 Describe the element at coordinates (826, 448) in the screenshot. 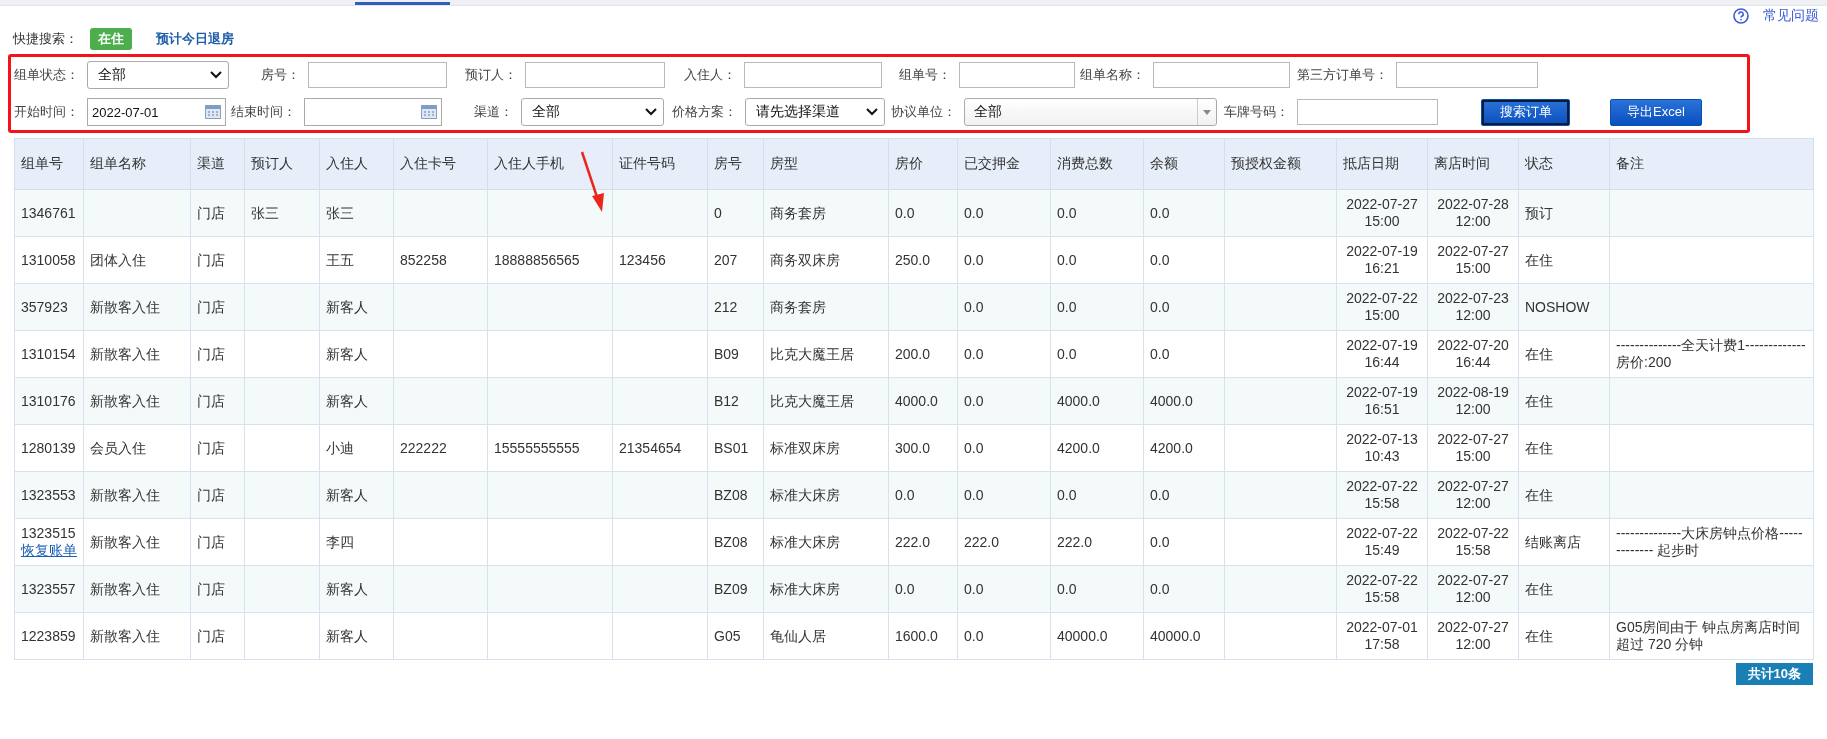

I see `table-cell: 标准双床房` at that location.